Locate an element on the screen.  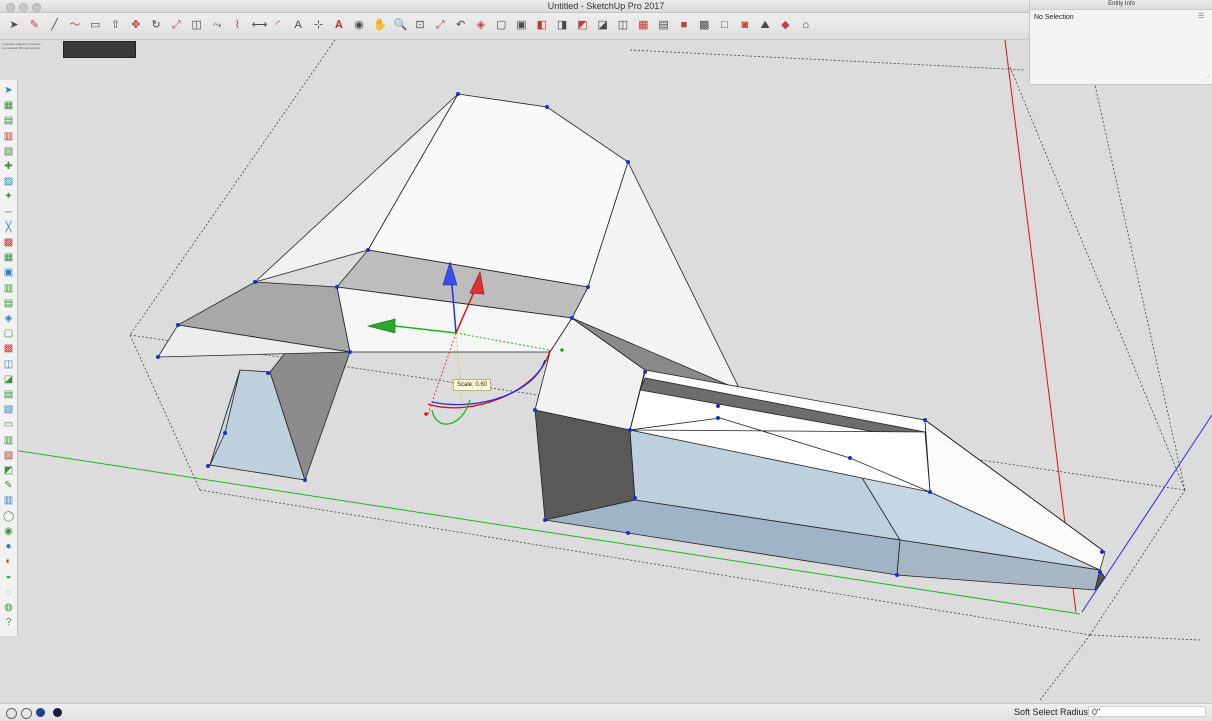
left-tool-36-icon: ? is located at coordinates (8, 622).